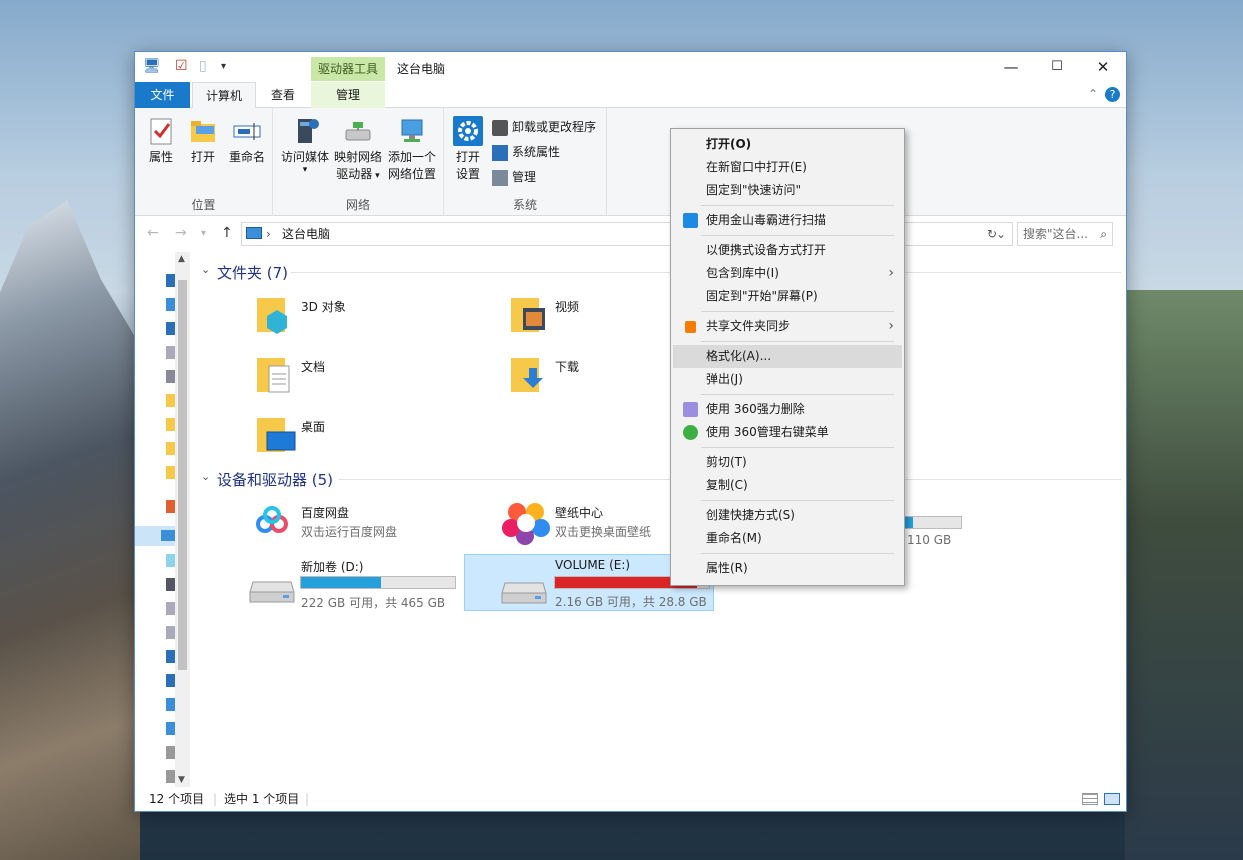 Image resolution: width=1243 pixels, height=860 pixels. What do you see at coordinates (787, 515) in the screenshot?
I see `menu-item-create-shortcut: 创建快捷方式(S)` at bounding box center [787, 515].